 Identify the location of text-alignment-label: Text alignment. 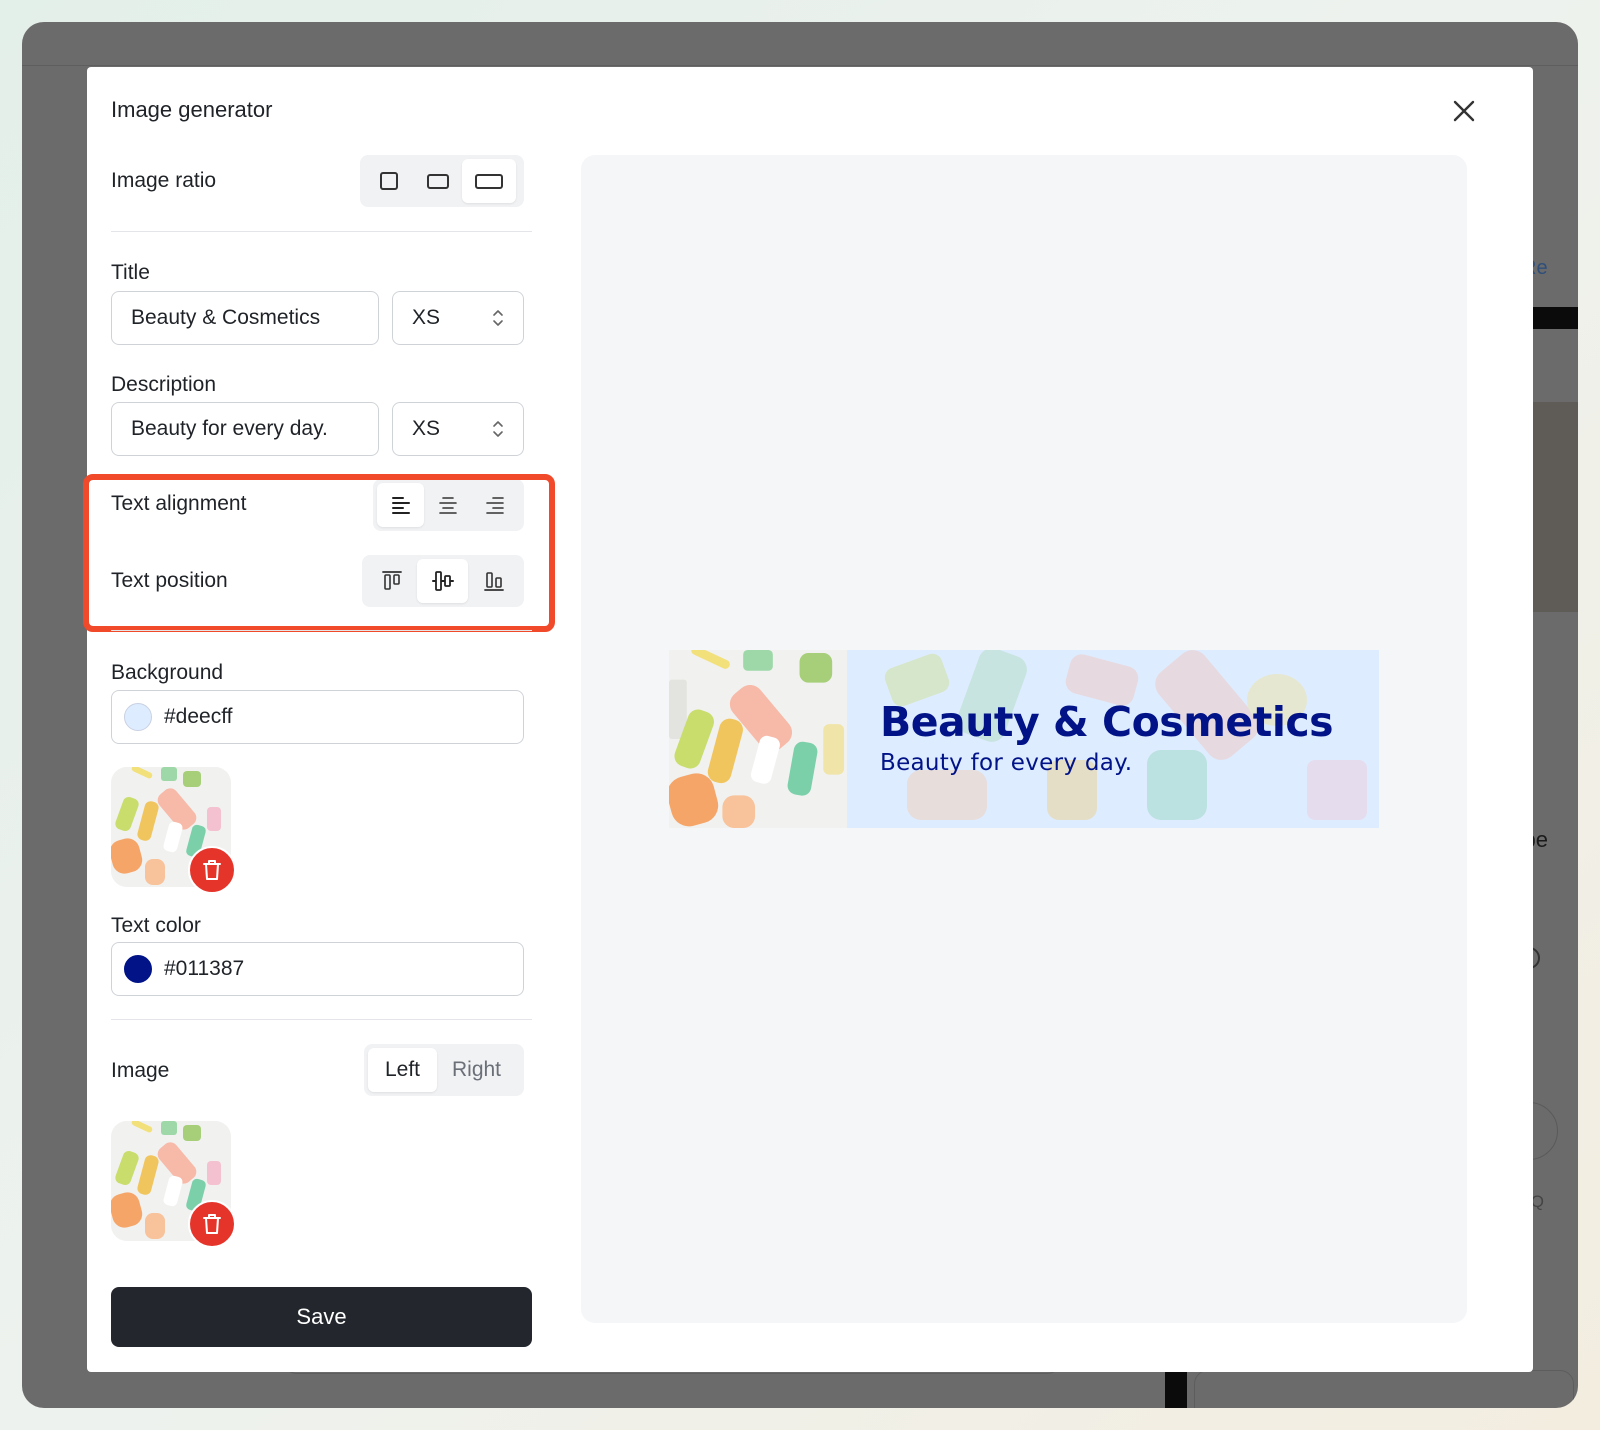
(179, 503).